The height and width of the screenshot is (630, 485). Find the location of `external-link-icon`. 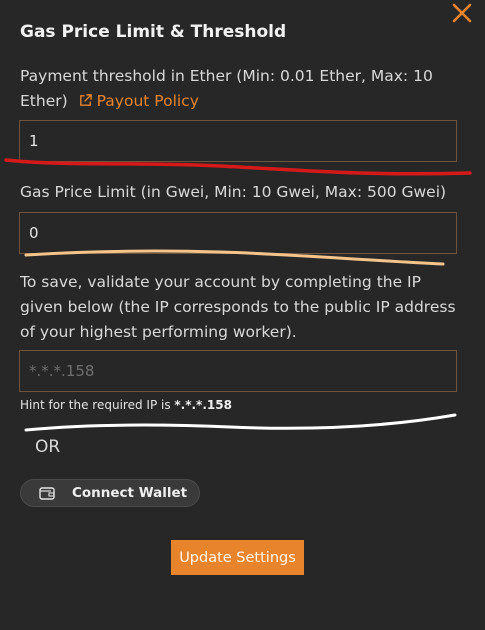

external-link-icon is located at coordinates (85, 100).